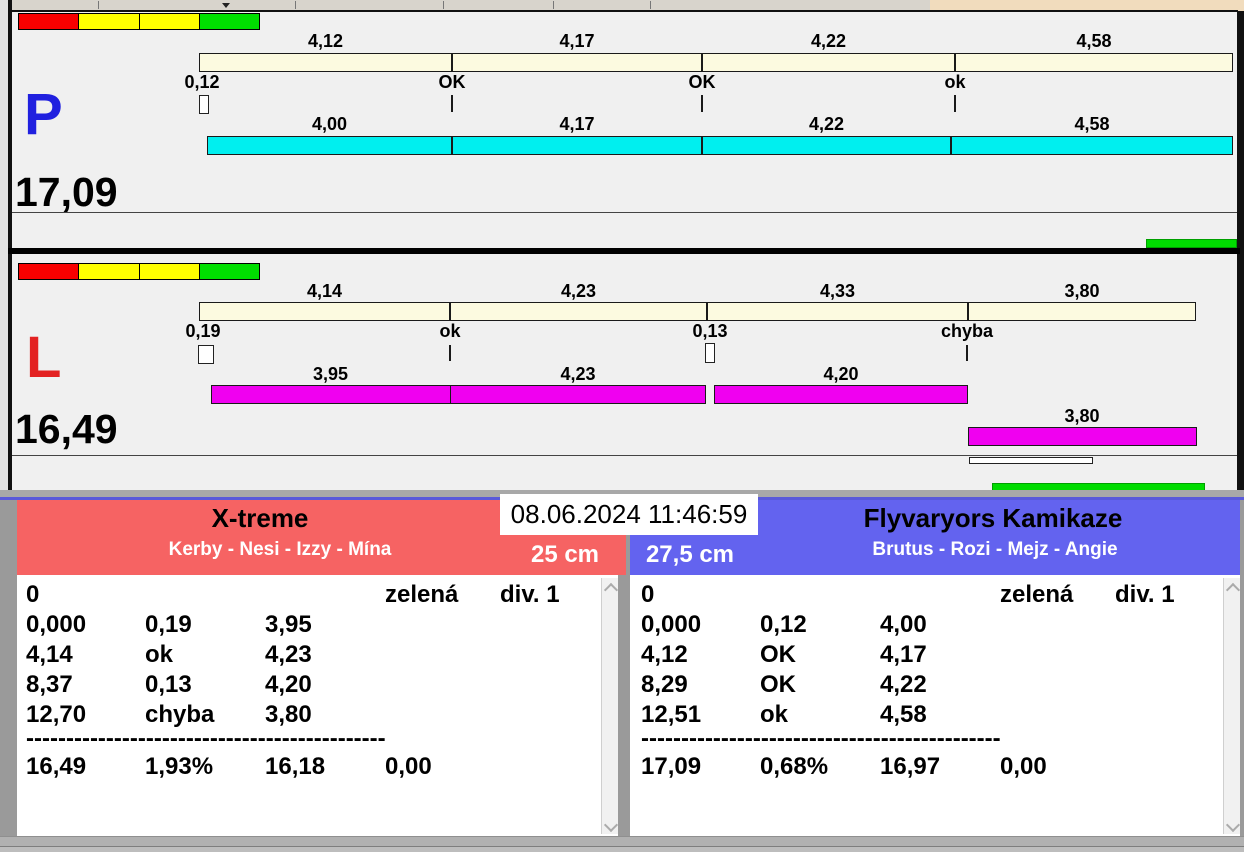 The height and width of the screenshot is (852, 1244). I want to click on lane-p-change-mark: 0,12, so click(202, 82).